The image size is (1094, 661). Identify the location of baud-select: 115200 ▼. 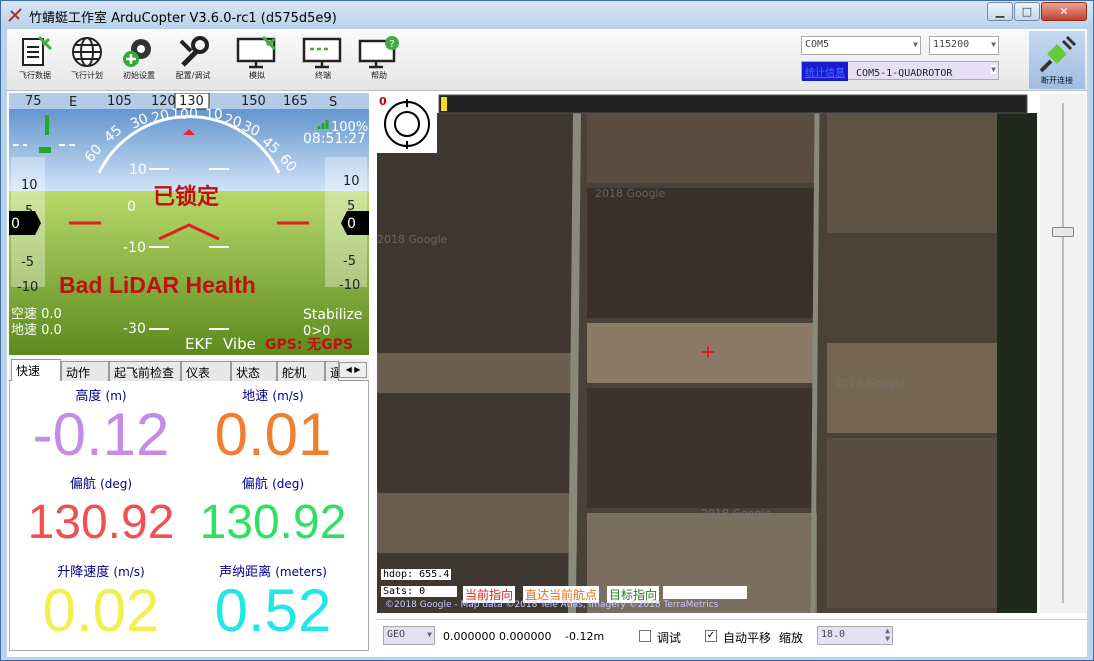
(964, 45).